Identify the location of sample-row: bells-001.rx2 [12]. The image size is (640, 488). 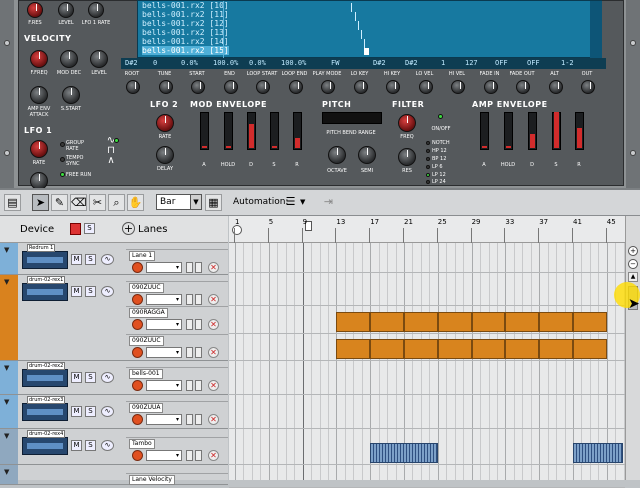
(185, 23).